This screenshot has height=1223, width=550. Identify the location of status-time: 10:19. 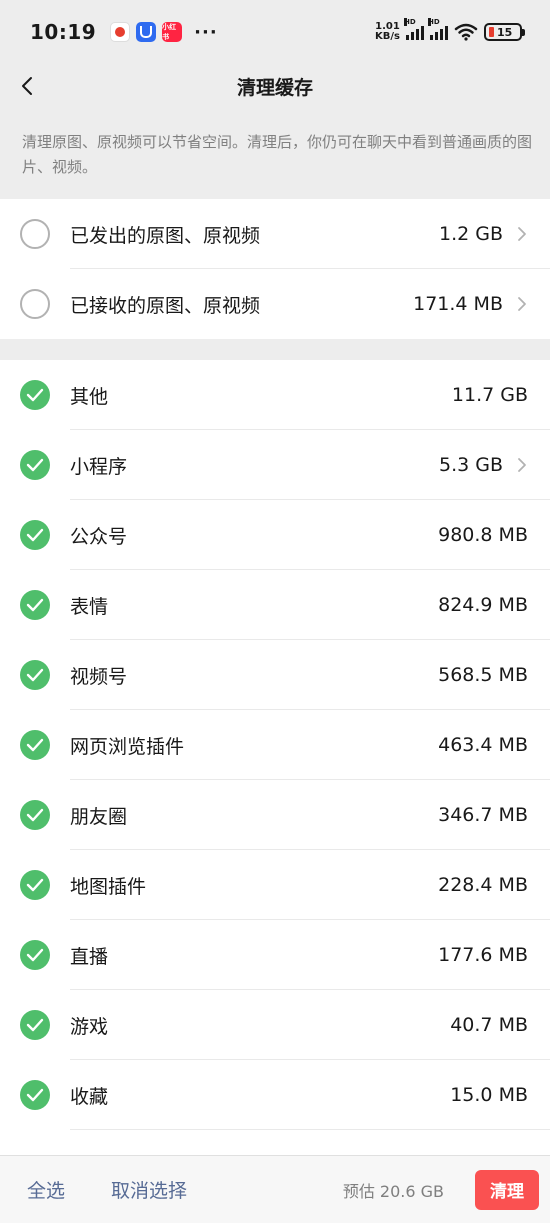
(63, 32).